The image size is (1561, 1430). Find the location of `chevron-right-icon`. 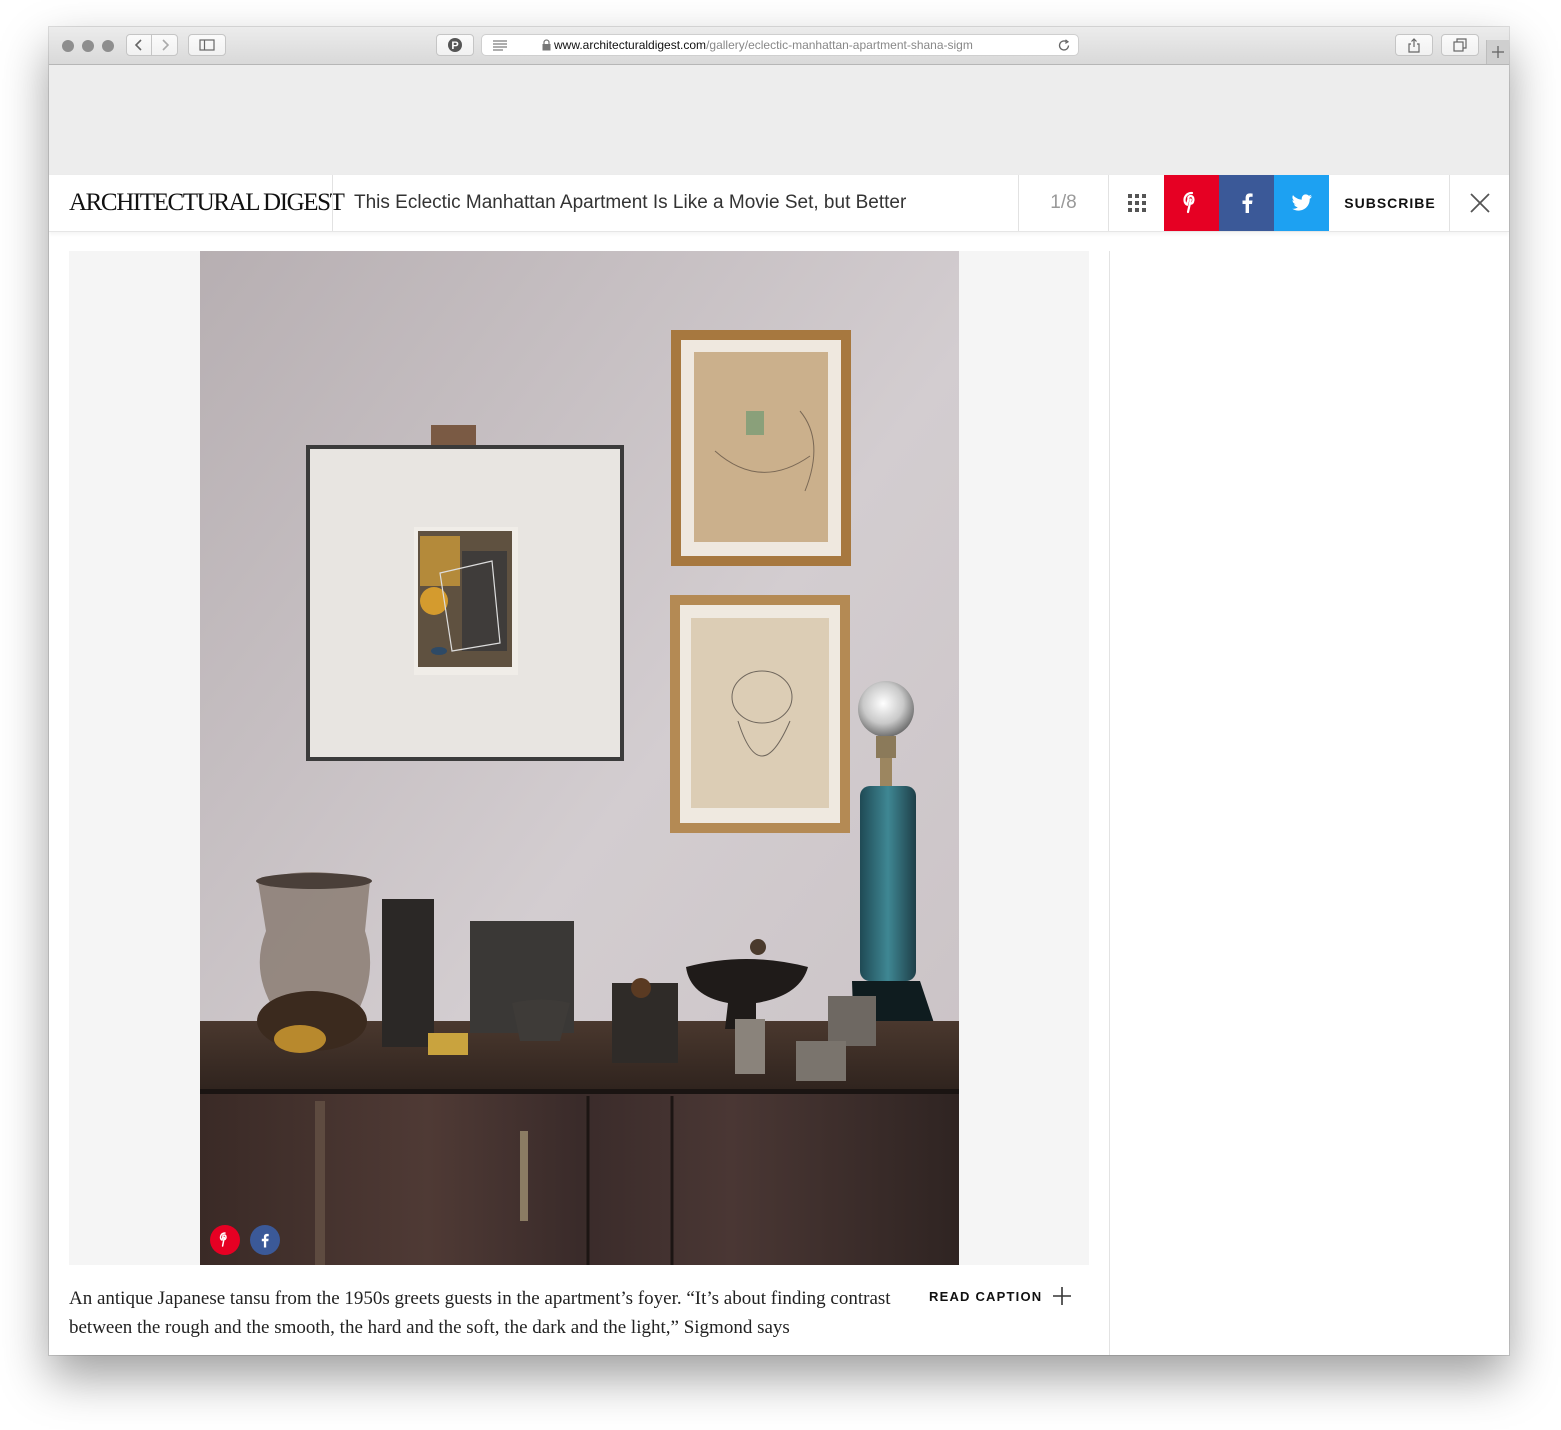

chevron-right-icon is located at coordinates (165, 45).